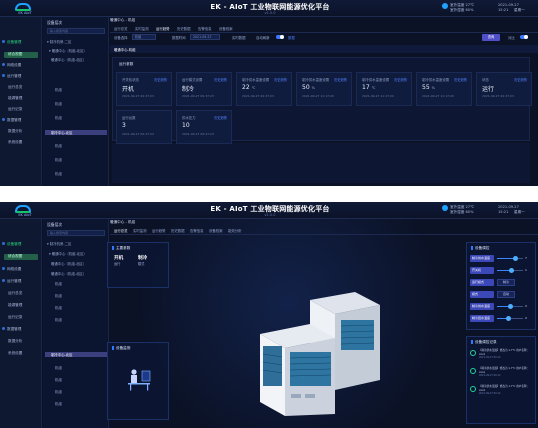 This screenshot has height=428, width=538. I want to click on control-select: 自动, so click(506, 294).